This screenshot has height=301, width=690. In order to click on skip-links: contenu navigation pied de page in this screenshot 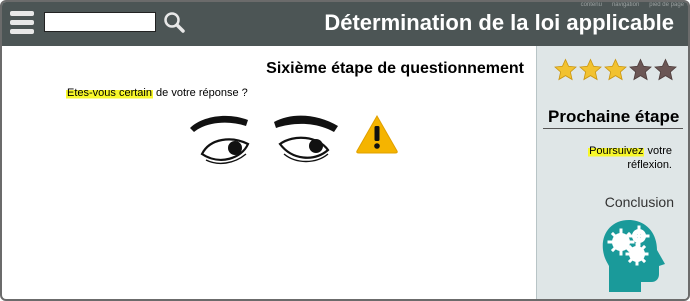, I will do `click(632, 5)`.